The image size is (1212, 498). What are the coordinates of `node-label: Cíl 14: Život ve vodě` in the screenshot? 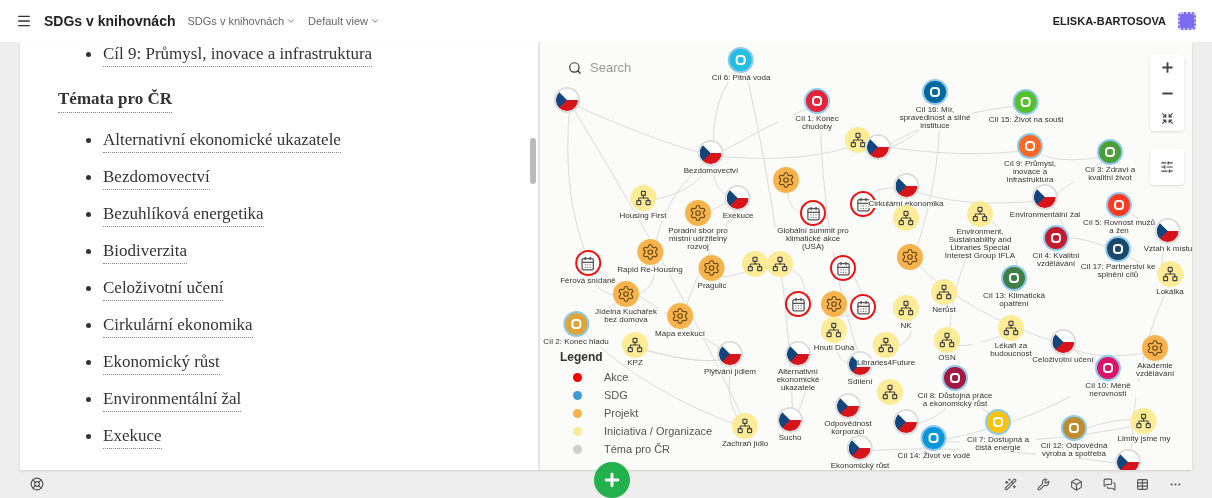 It's located at (934, 456).